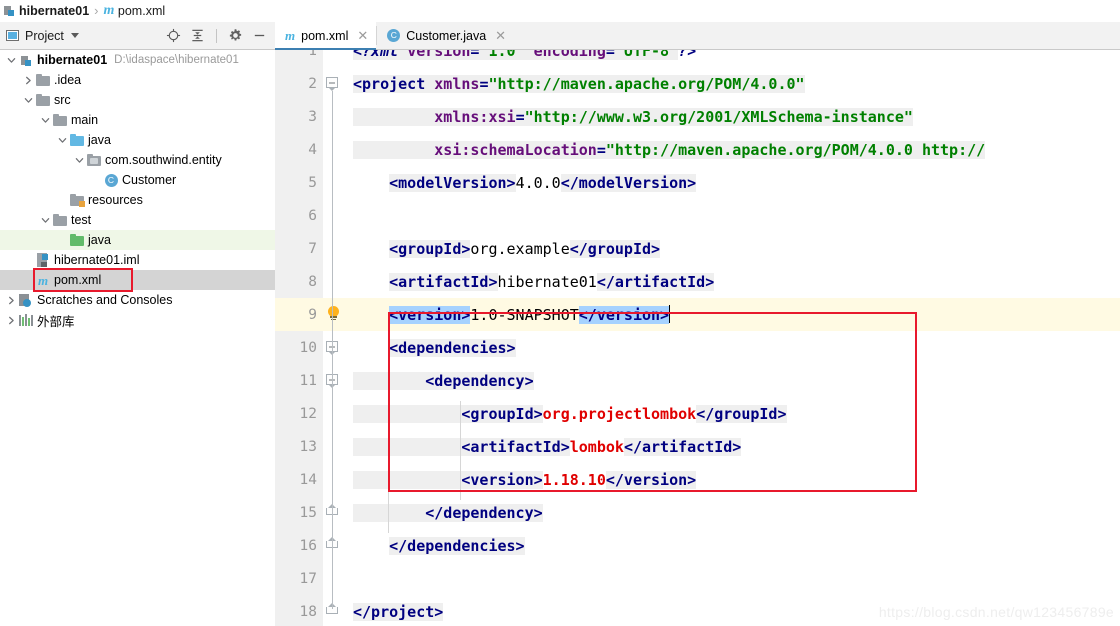  Describe the element at coordinates (697, 215) in the screenshot. I see `code-line-6: 6` at that location.